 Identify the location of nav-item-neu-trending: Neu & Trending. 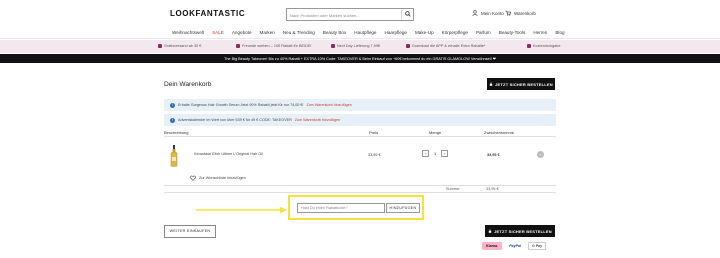
(299, 32).